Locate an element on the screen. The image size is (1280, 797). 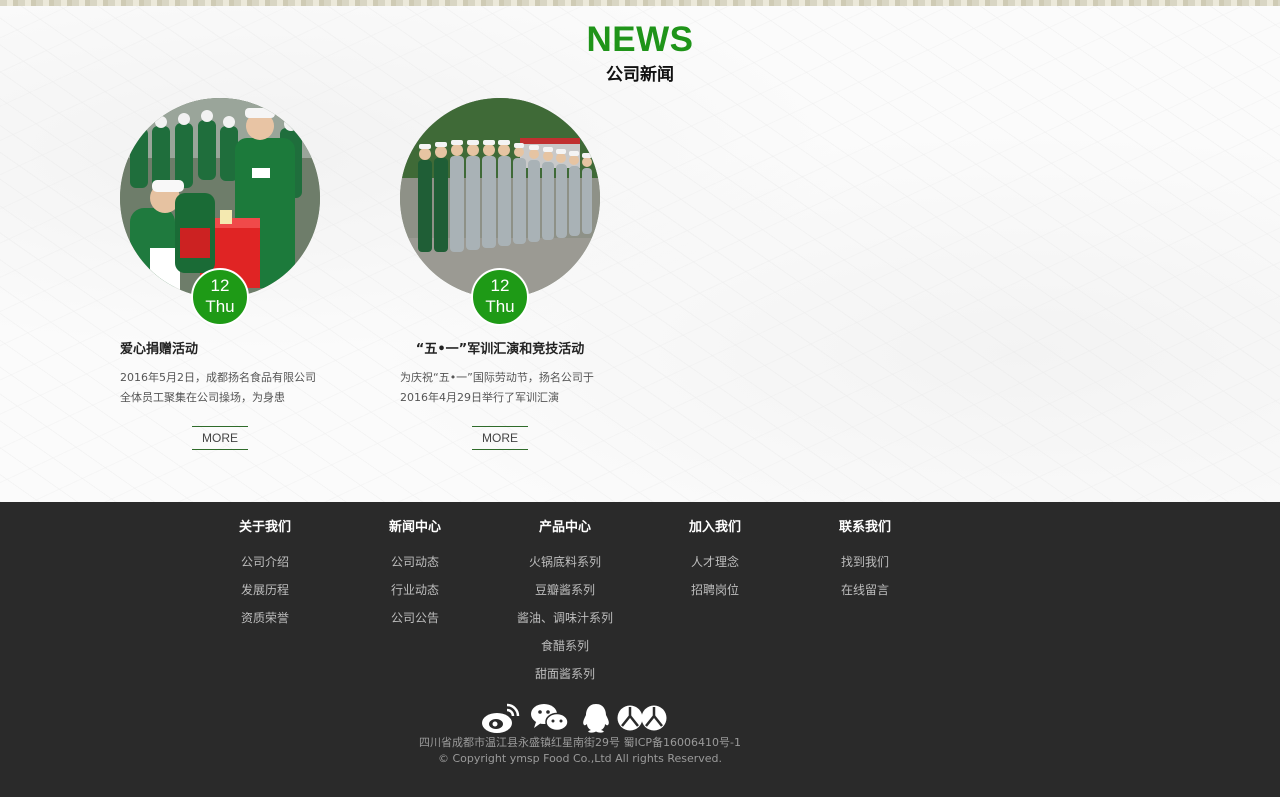
footer-column-news: 新闻中心 公司动态 行业动态 公司公告 is located at coordinates (415, 575).